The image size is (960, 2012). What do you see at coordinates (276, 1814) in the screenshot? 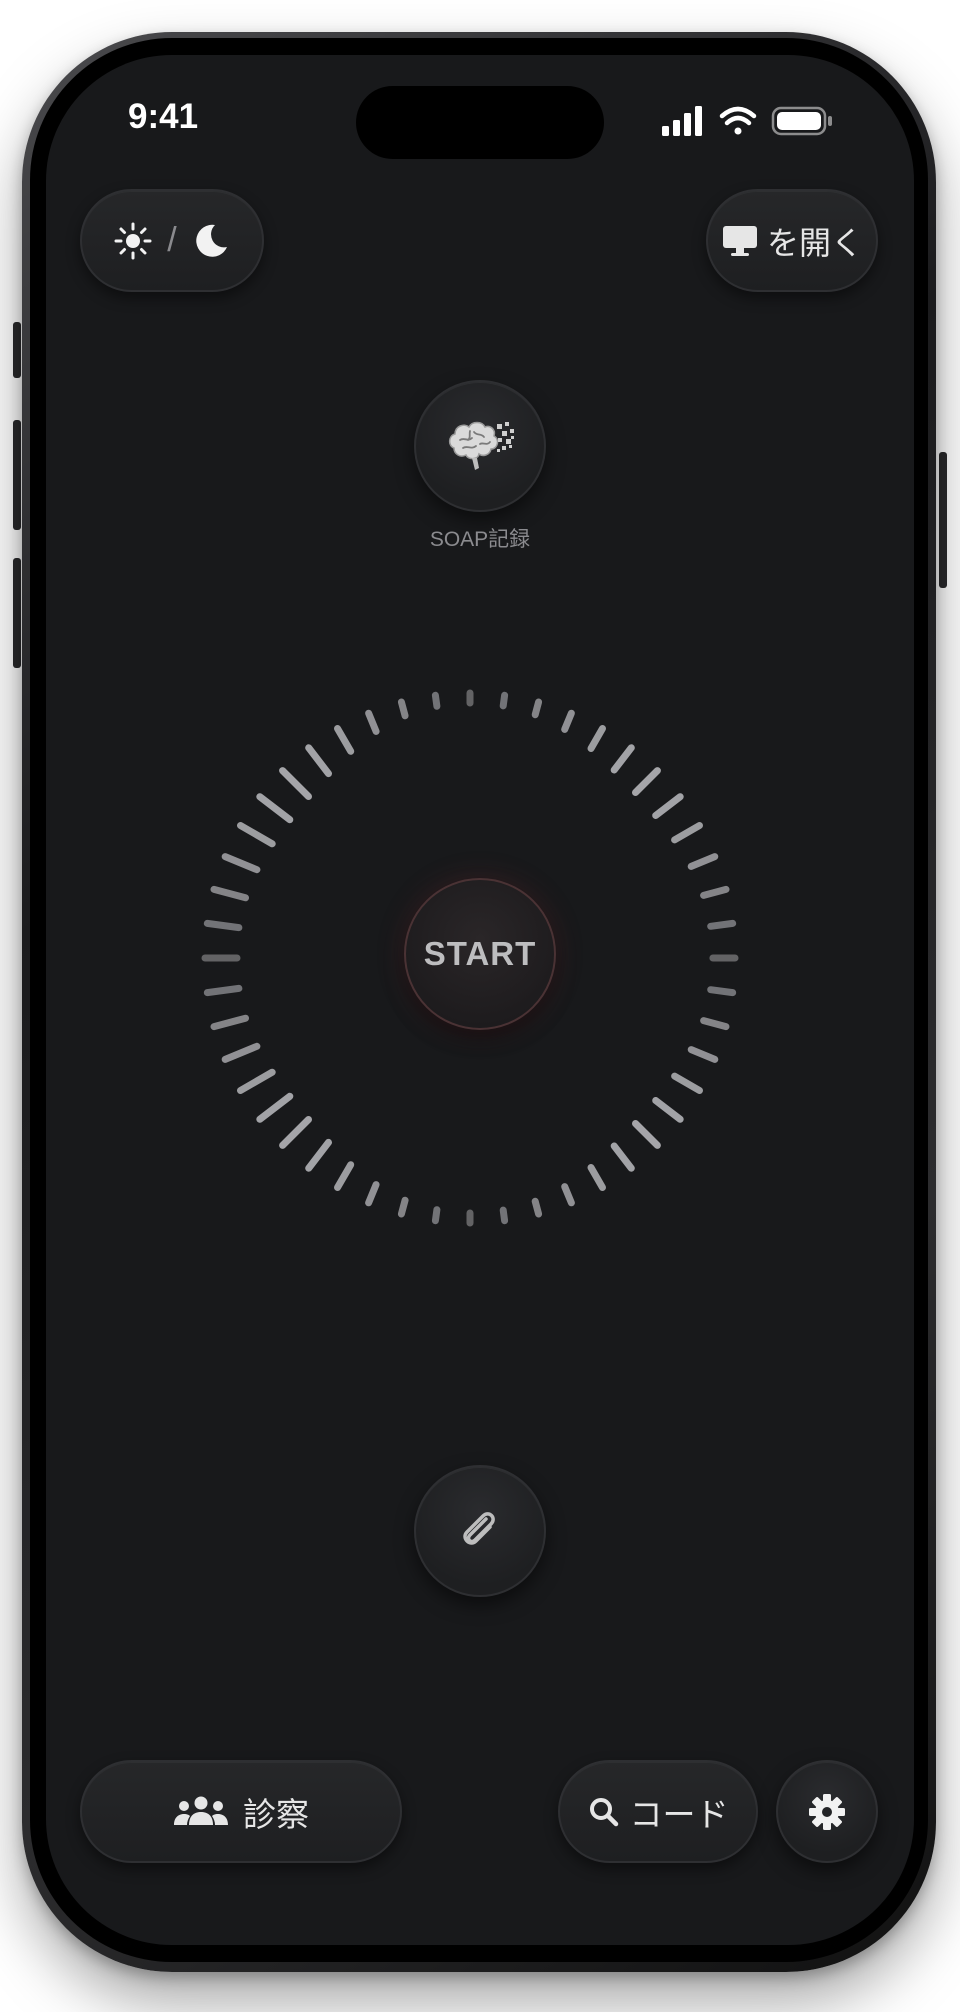
I see `consultation-label: 診察` at bounding box center [276, 1814].